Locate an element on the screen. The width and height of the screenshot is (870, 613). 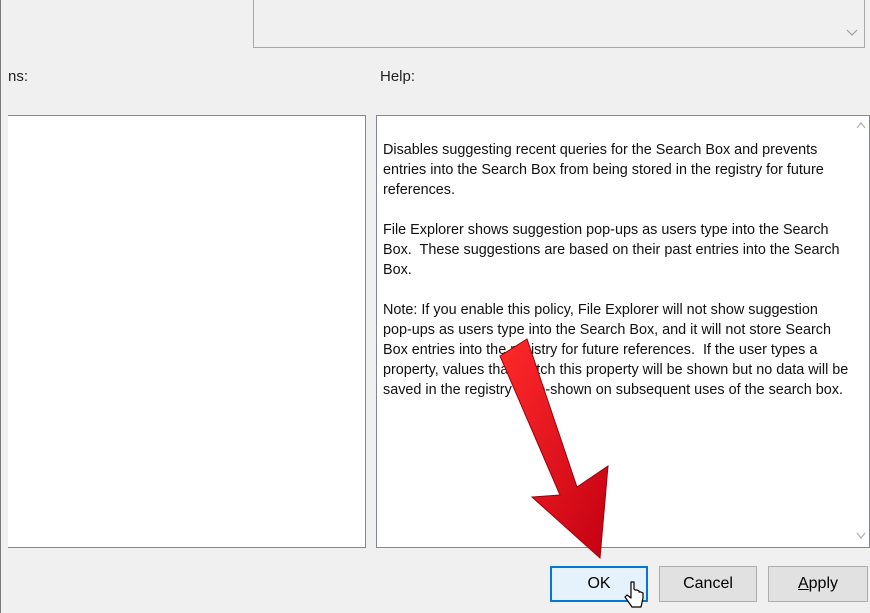
cancel-button: Cancel is located at coordinates (708, 584).